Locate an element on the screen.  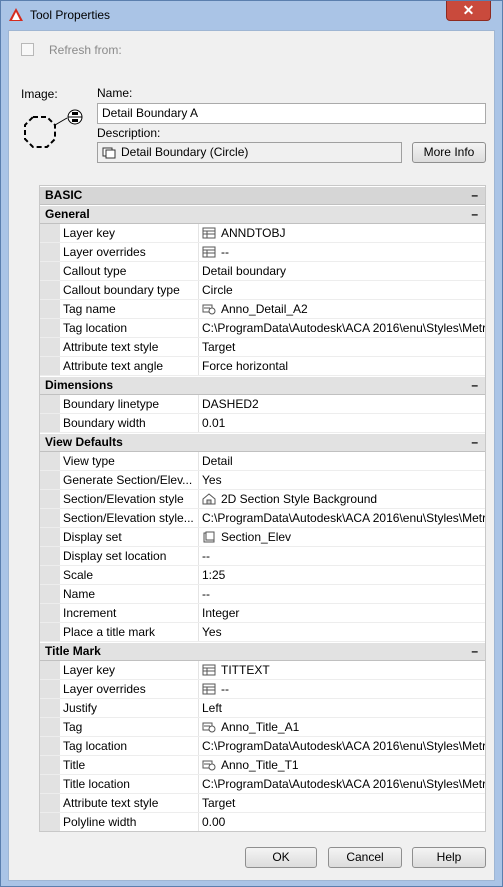
property-row: Tag name Anno_Detail_A2 is located at coordinates (262, 309).